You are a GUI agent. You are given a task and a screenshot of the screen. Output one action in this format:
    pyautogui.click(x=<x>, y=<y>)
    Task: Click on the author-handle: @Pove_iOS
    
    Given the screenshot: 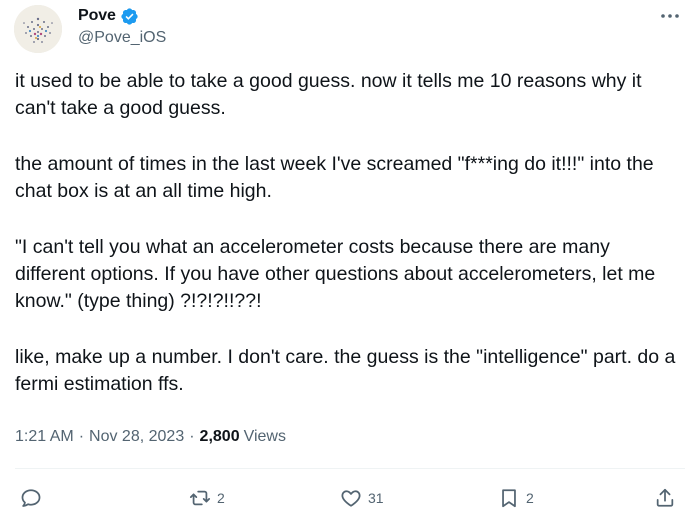 What is the action you would take?
    pyautogui.click(x=122, y=38)
    